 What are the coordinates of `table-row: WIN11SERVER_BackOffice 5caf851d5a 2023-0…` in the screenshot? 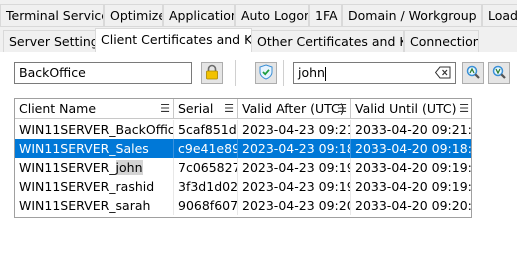 It's located at (243, 129).